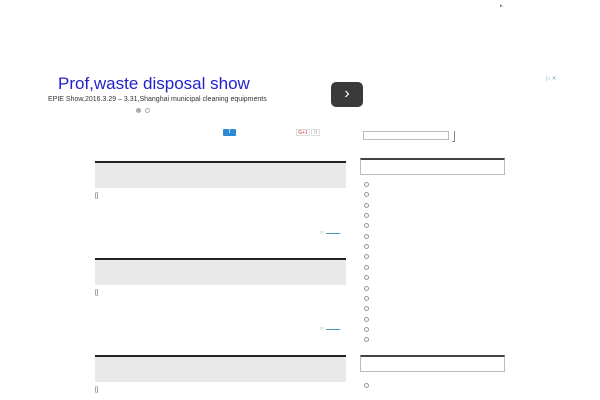 Image resolution: width=600 pixels, height=400 pixels. I want to click on top-mark: ▸., so click(502, 6).